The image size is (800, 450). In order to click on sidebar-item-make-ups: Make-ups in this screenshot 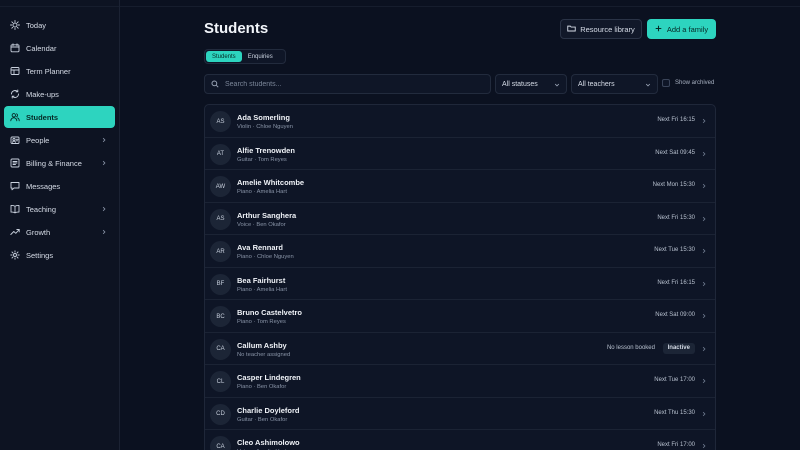, I will do `click(59, 94)`.